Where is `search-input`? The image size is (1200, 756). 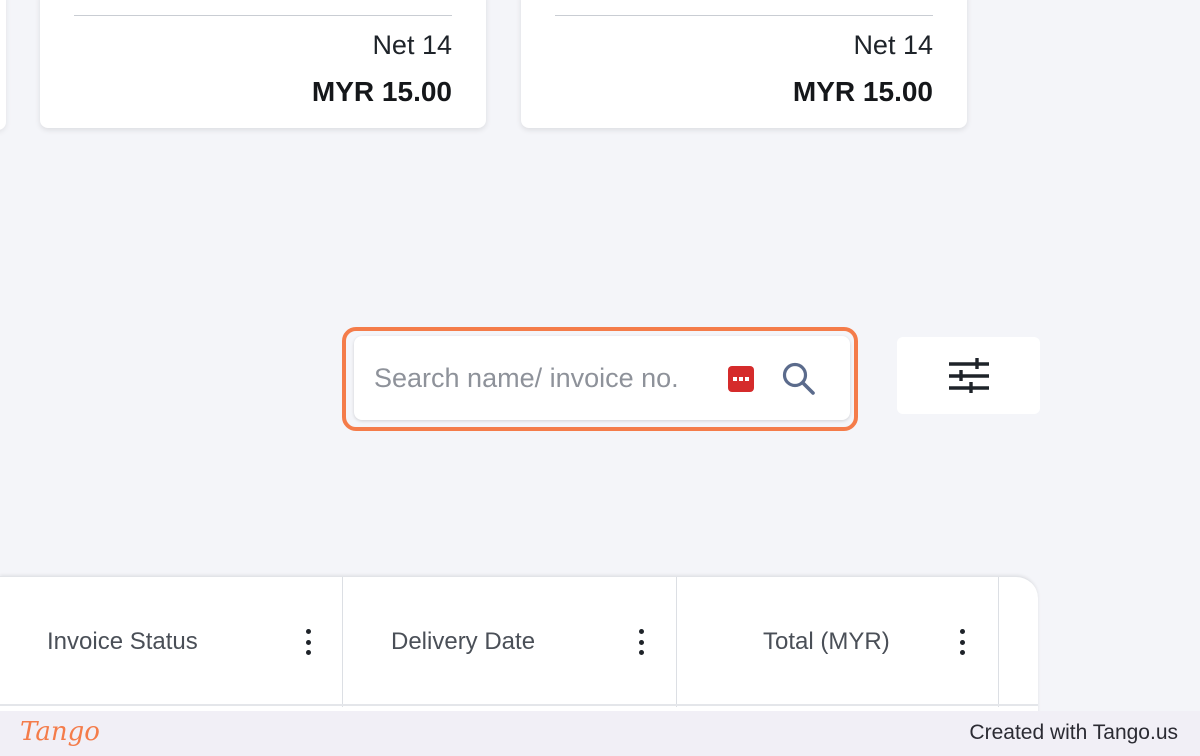
search-input is located at coordinates (553, 378).